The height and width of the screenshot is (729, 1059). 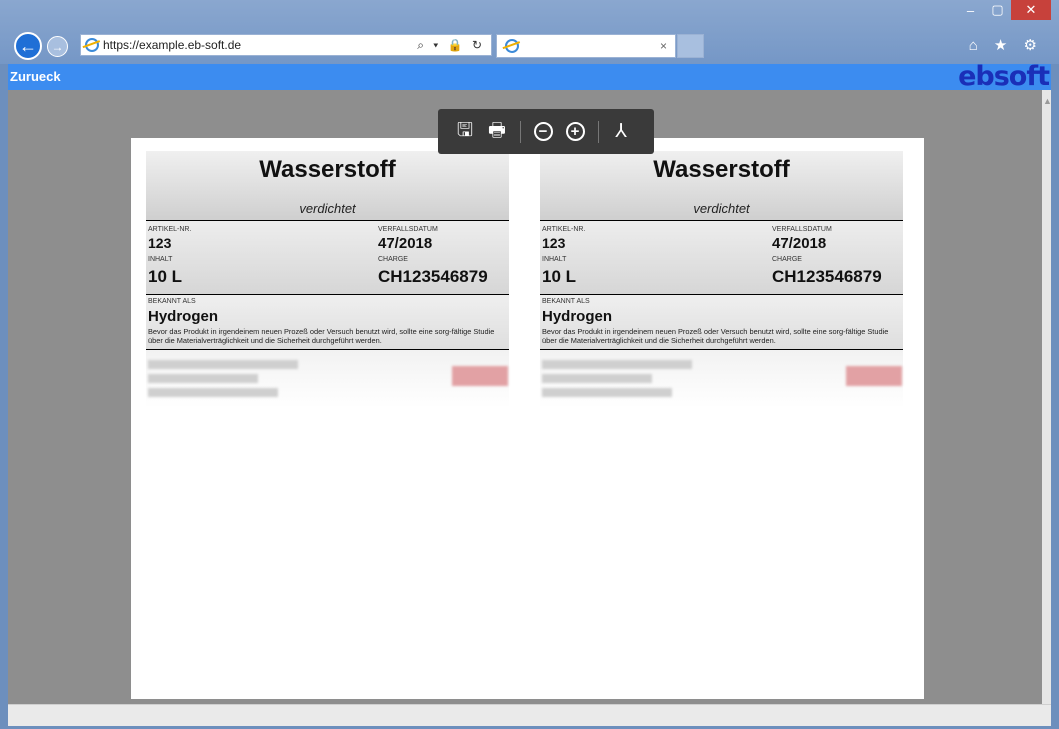 I want to click on back-arrow-icon: ←, so click(x=28, y=46).